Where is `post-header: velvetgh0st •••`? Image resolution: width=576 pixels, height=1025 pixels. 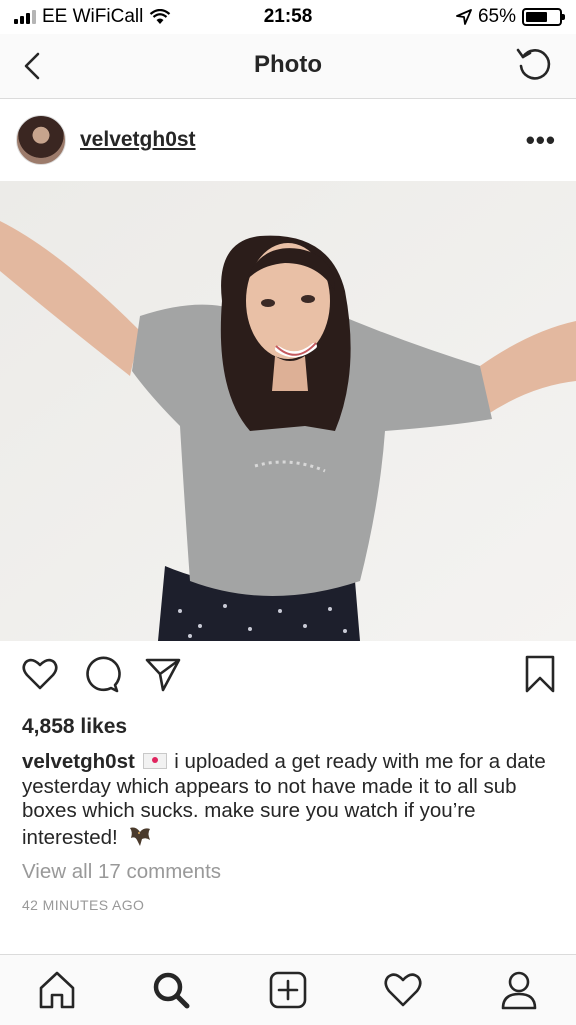 post-header: velvetgh0st ••• is located at coordinates (288, 140).